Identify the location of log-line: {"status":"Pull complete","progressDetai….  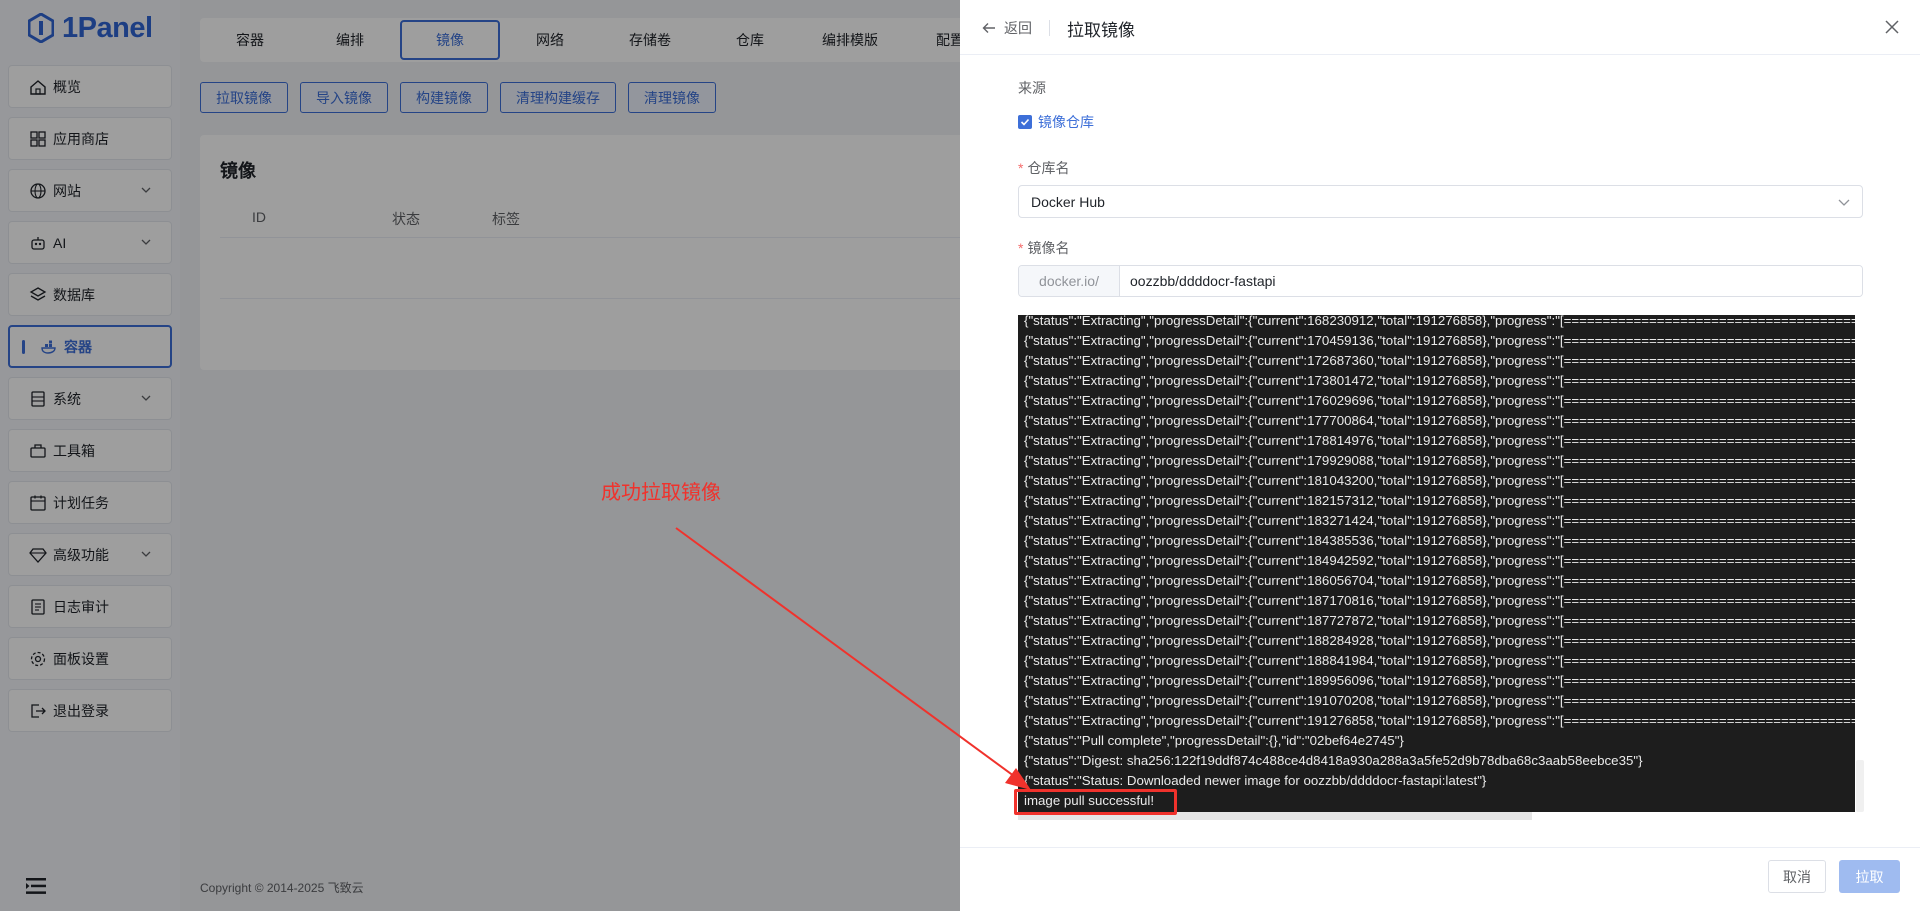
(1214, 740).